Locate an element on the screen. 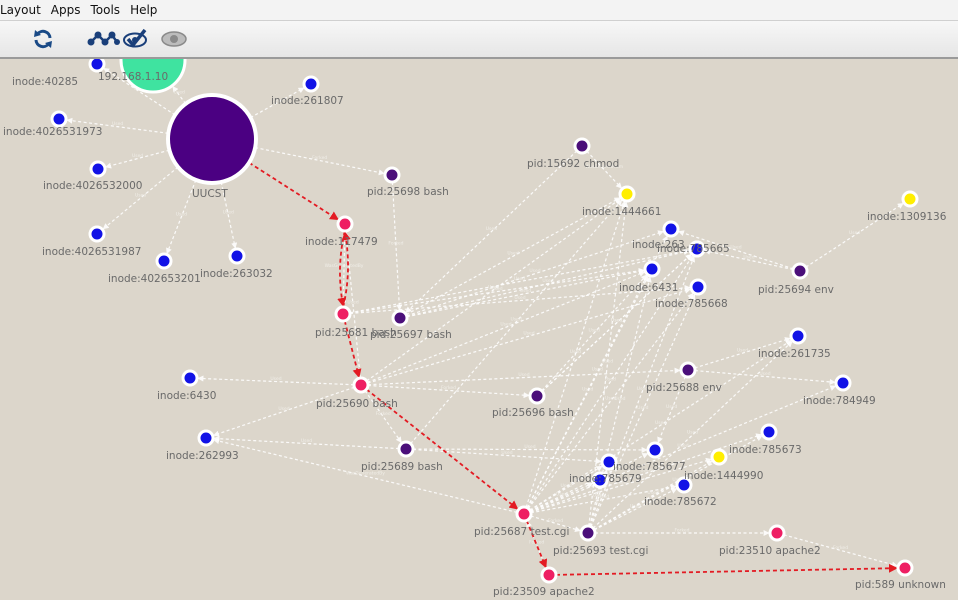  node-label: inode:1309136 is located at coordinates (907, 217).